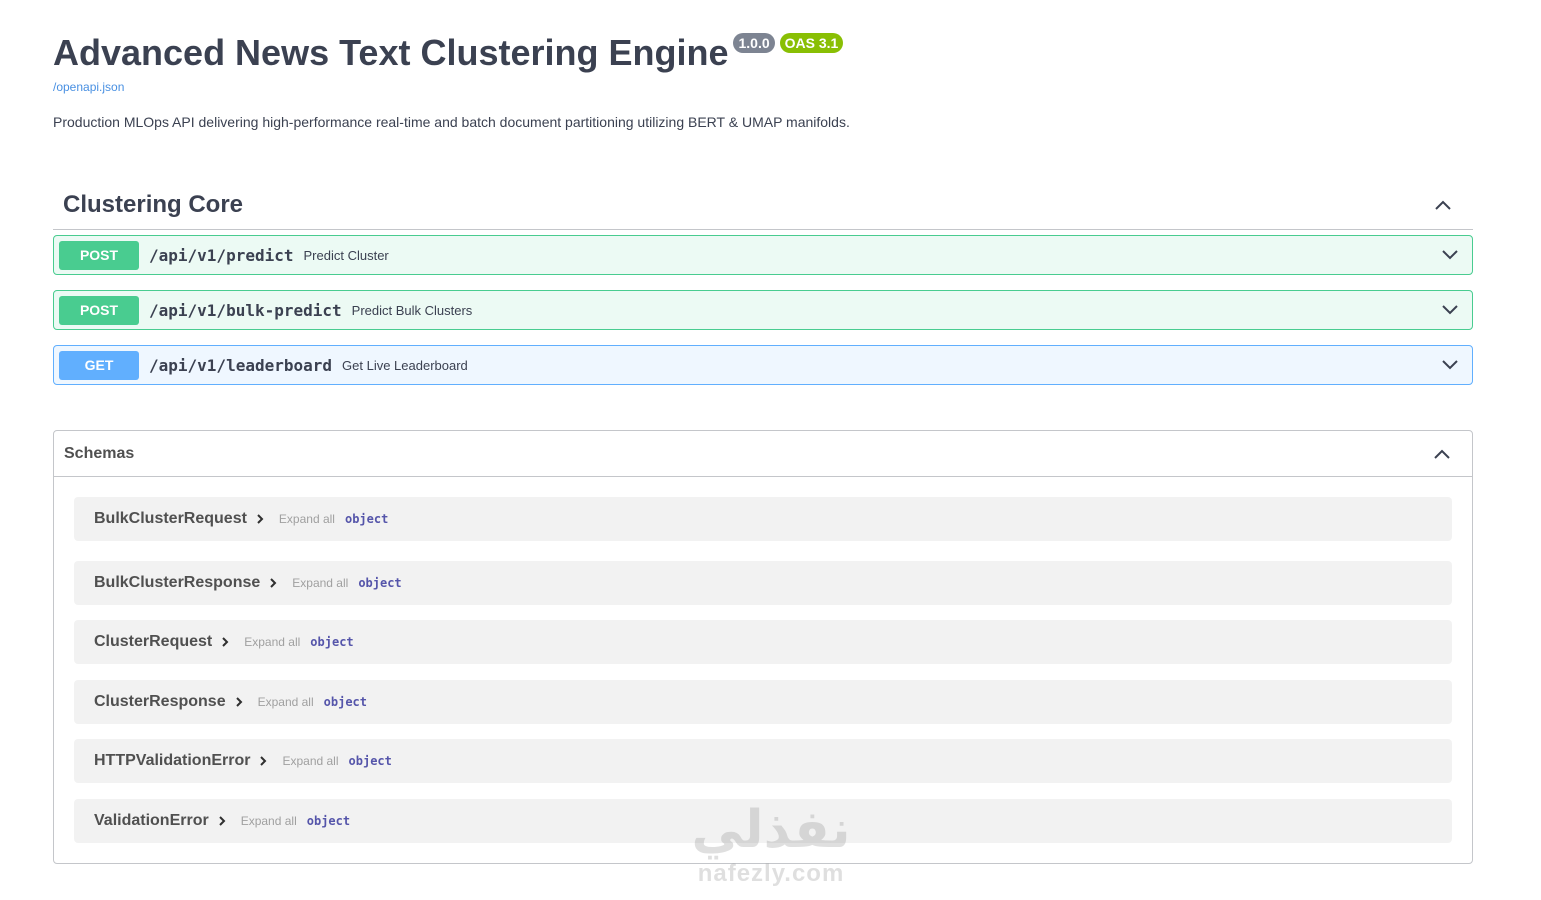  Describe the element at coordinates (221, 255) in the screenshot. I see `operation-path: /api/v1/predict` at that location.